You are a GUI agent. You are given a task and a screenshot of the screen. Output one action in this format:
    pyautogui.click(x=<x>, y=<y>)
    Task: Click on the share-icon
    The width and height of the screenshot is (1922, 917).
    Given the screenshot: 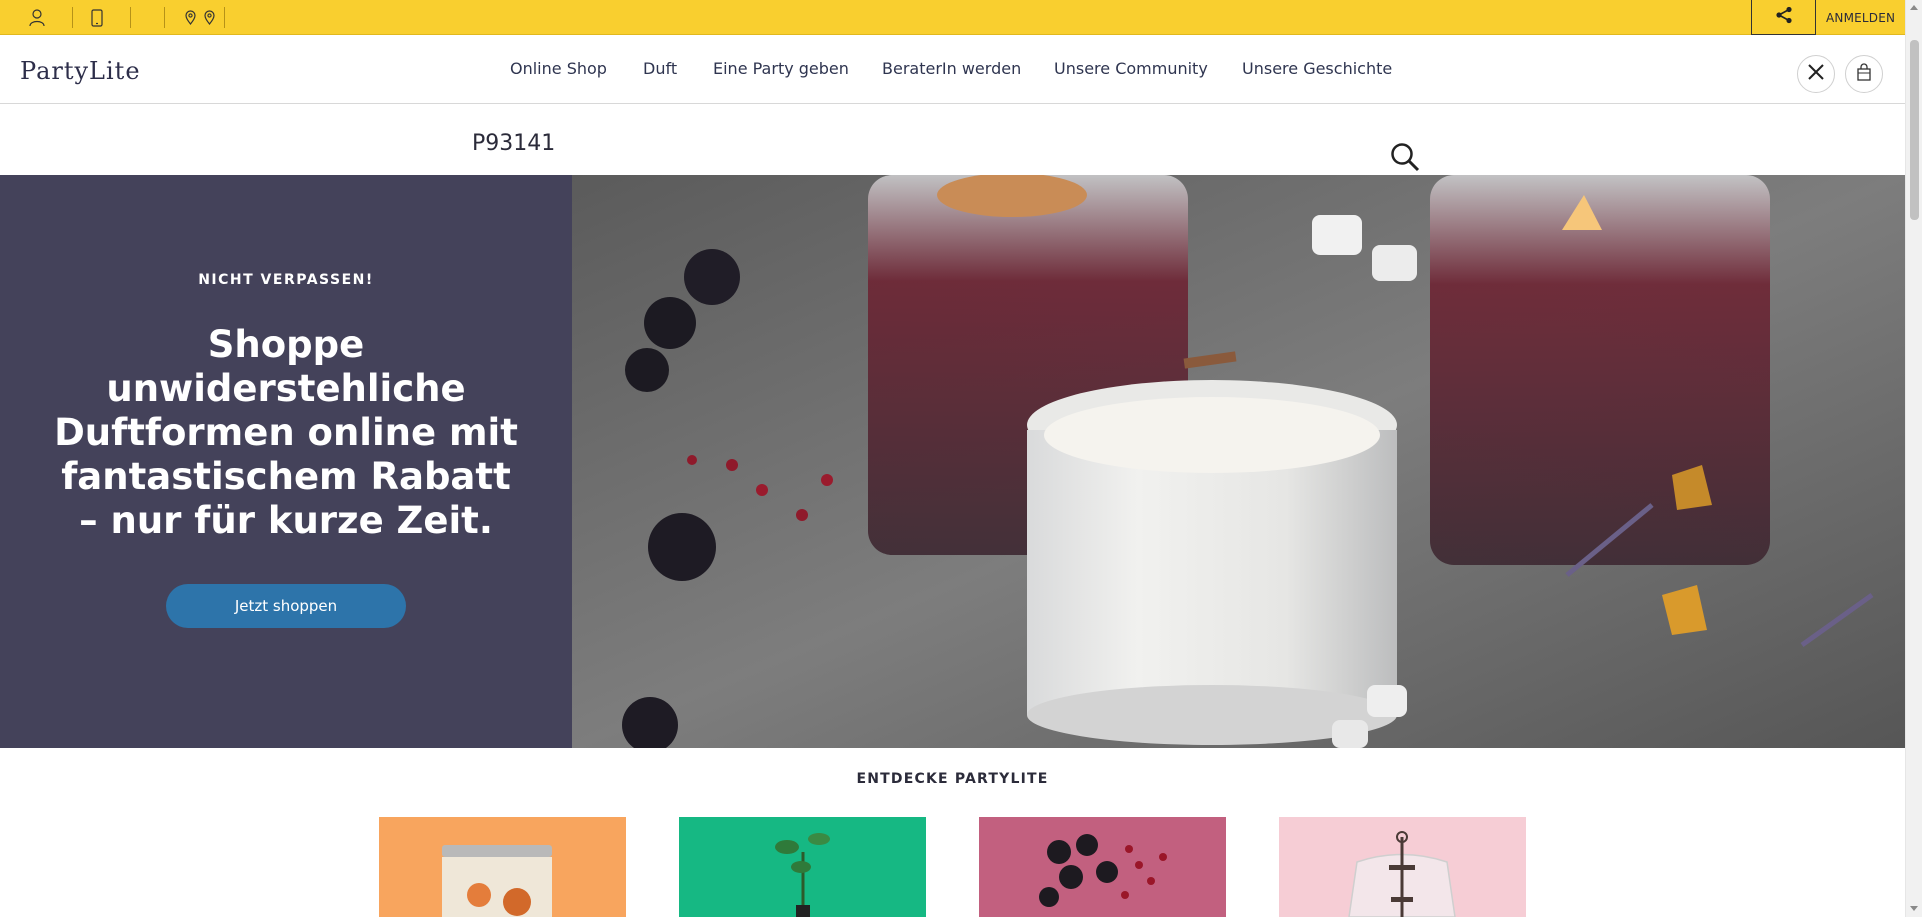 What is the action you would take?
    pyautogui.click(x=1784, y=17)
    